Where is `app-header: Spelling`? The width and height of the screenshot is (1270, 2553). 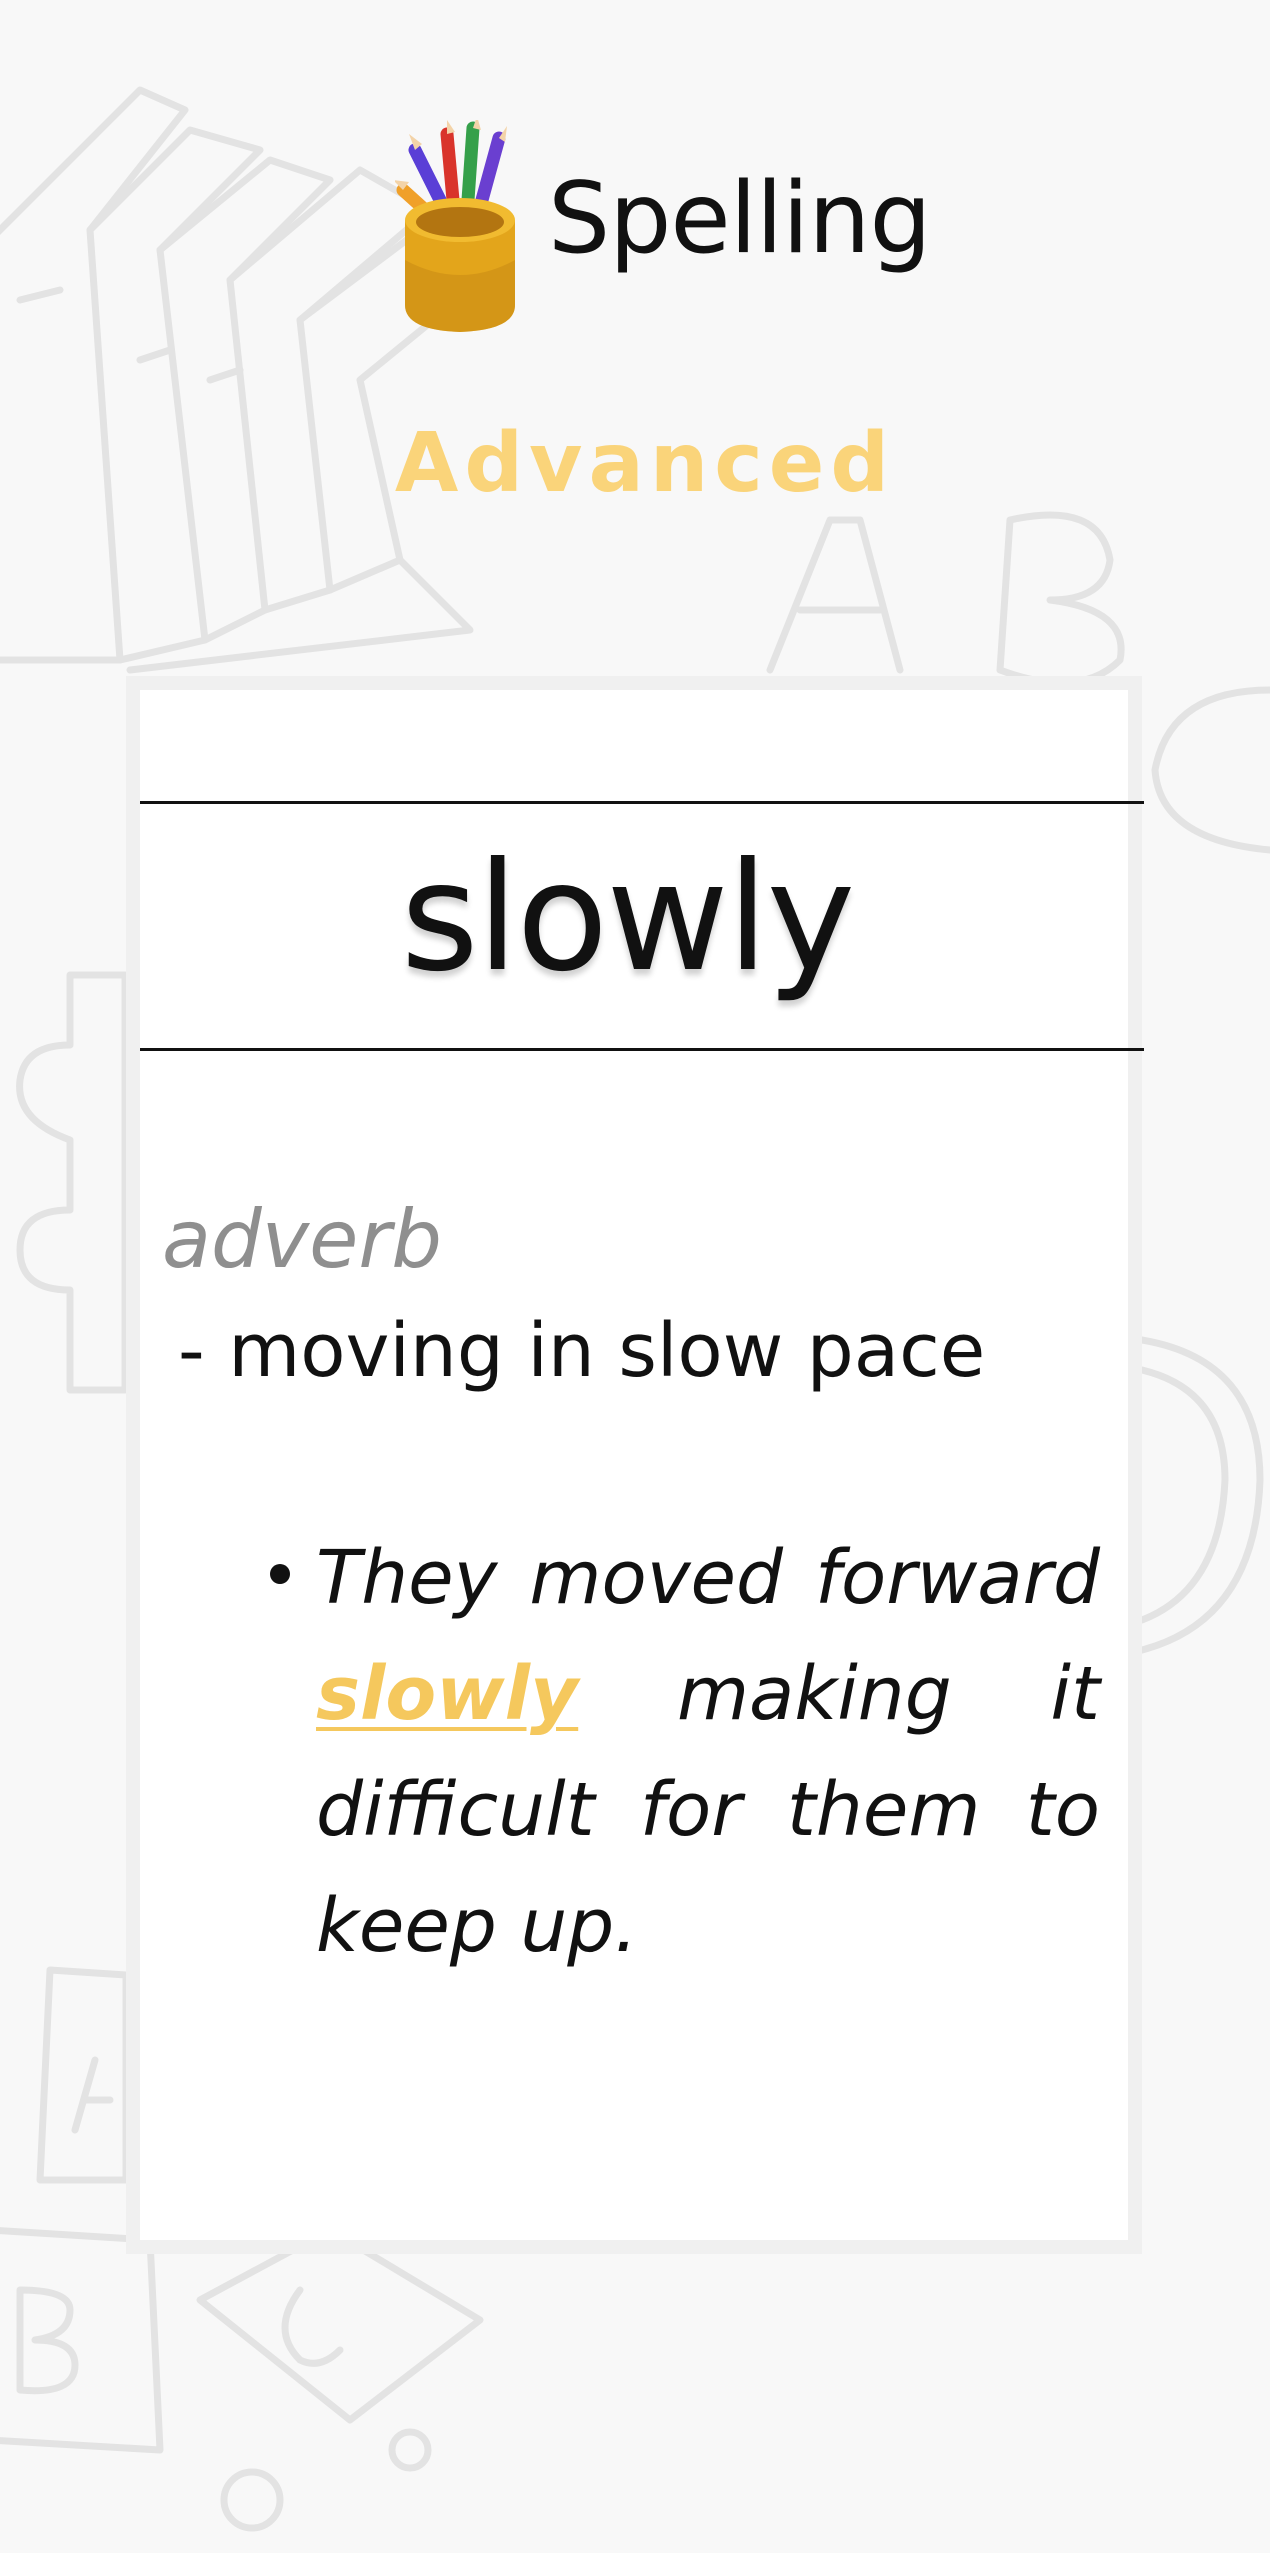 app-header: Spelling is located at coordinates (635, 228).